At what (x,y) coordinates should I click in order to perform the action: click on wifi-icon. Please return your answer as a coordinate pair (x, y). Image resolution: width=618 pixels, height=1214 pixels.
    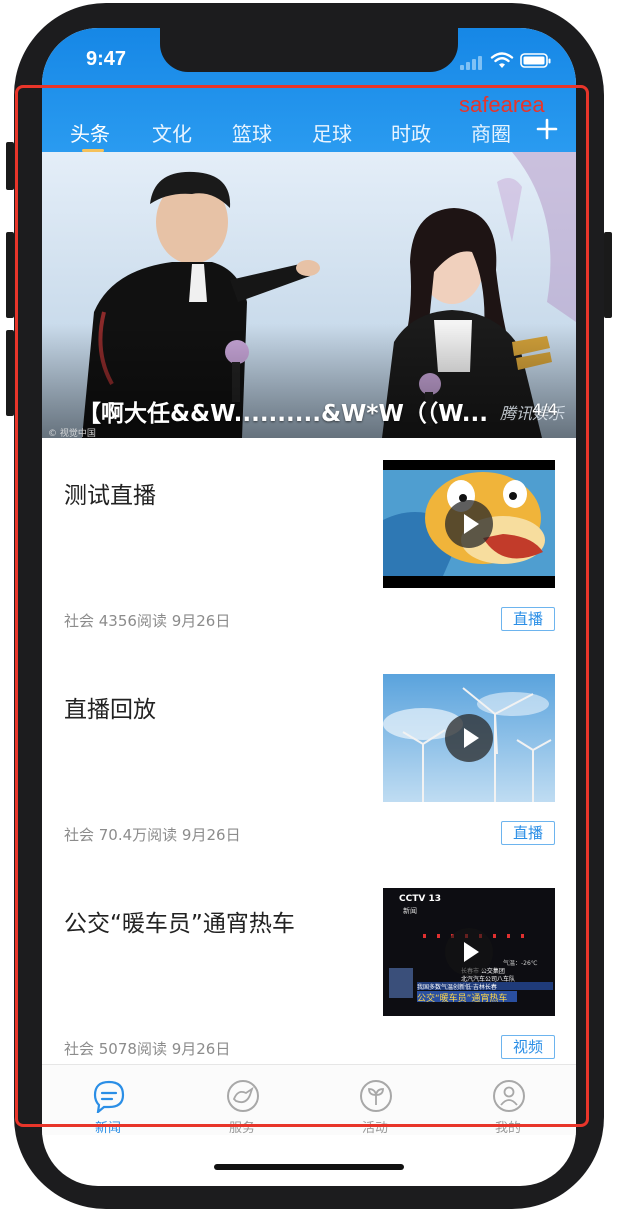
    Looking at the image, I should click on (502, 60).